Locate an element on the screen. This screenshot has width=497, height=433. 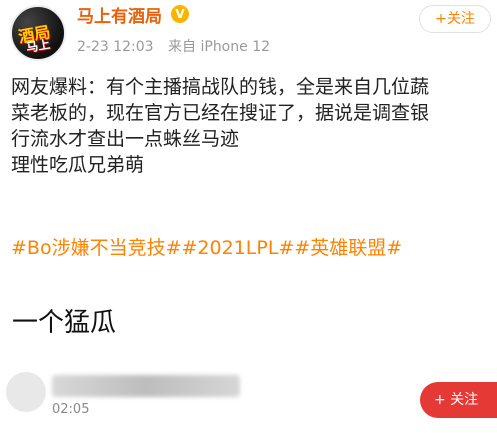
avatar-logo-text-2: 马上 is located at coordinates (38, 46).